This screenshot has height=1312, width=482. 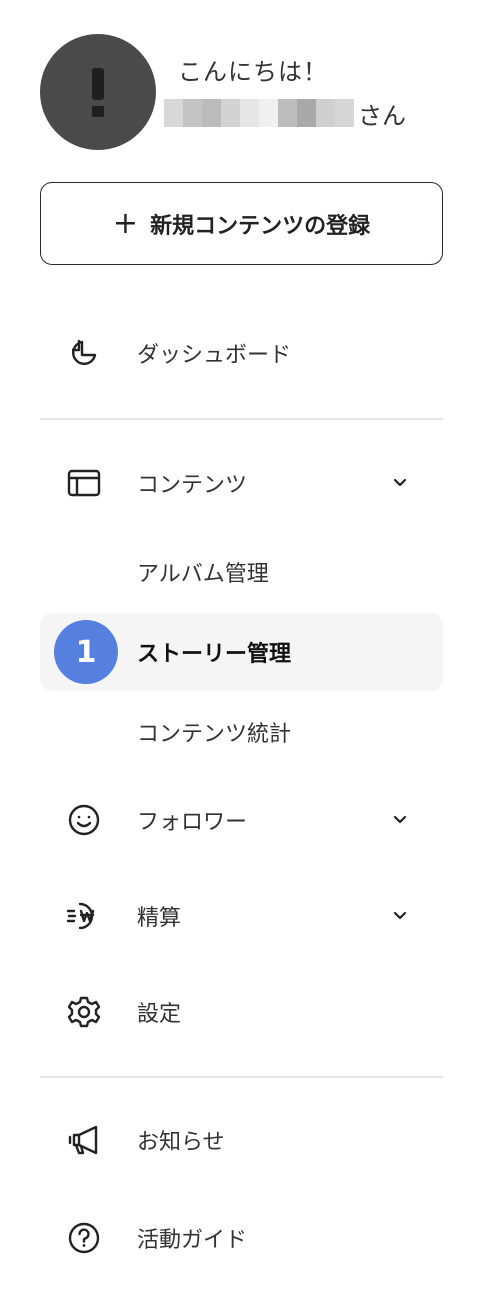 I want to click on nav-item-label: 設定, so click(x=159, y=1014).